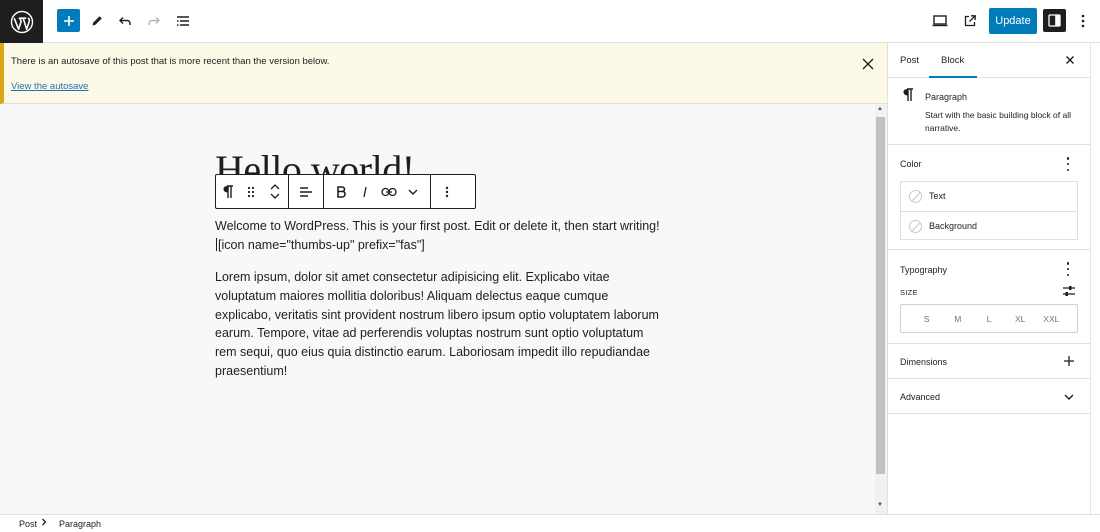  I want to click on tab-post: Post, so click(909, 60).